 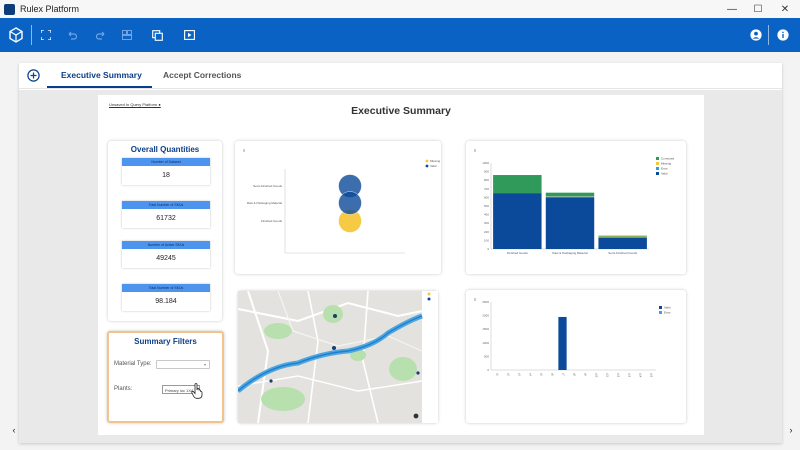 What do you see at coordinates (553, 374) in the screenshot?
I see `x-tick-label: c6` at bounding box center [553, 374].